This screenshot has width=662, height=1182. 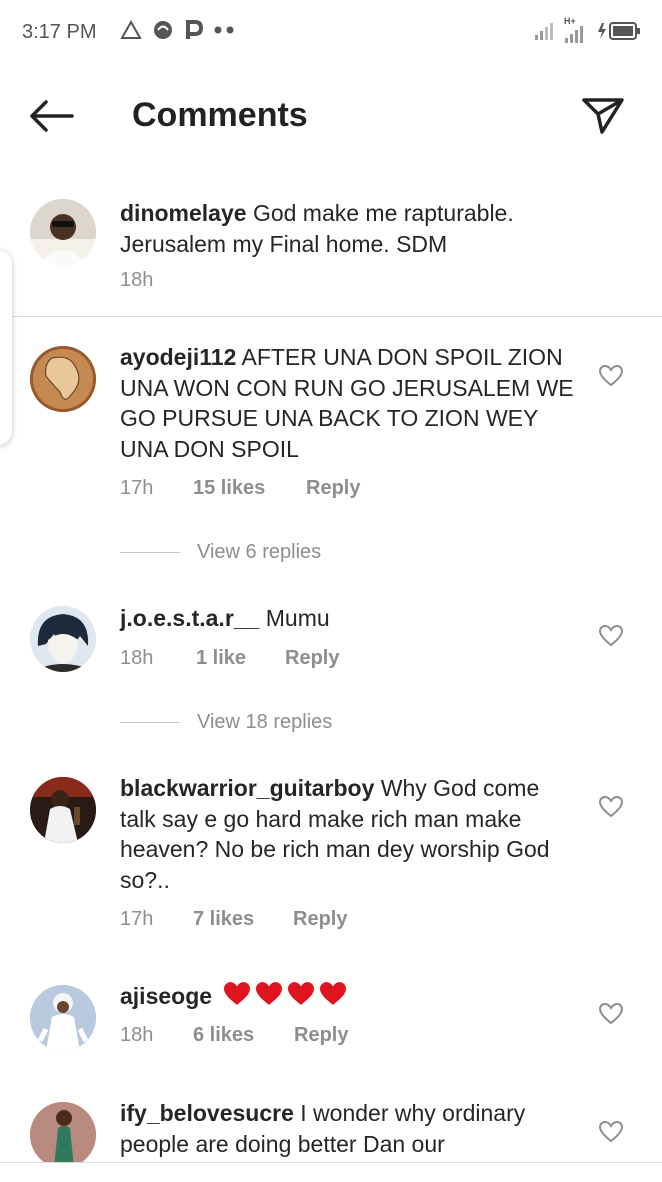 What do you see at coordinates (178, 357) in the screenshot?
I see `comment-username: ayodeji112` at bounding box center [178, 357].